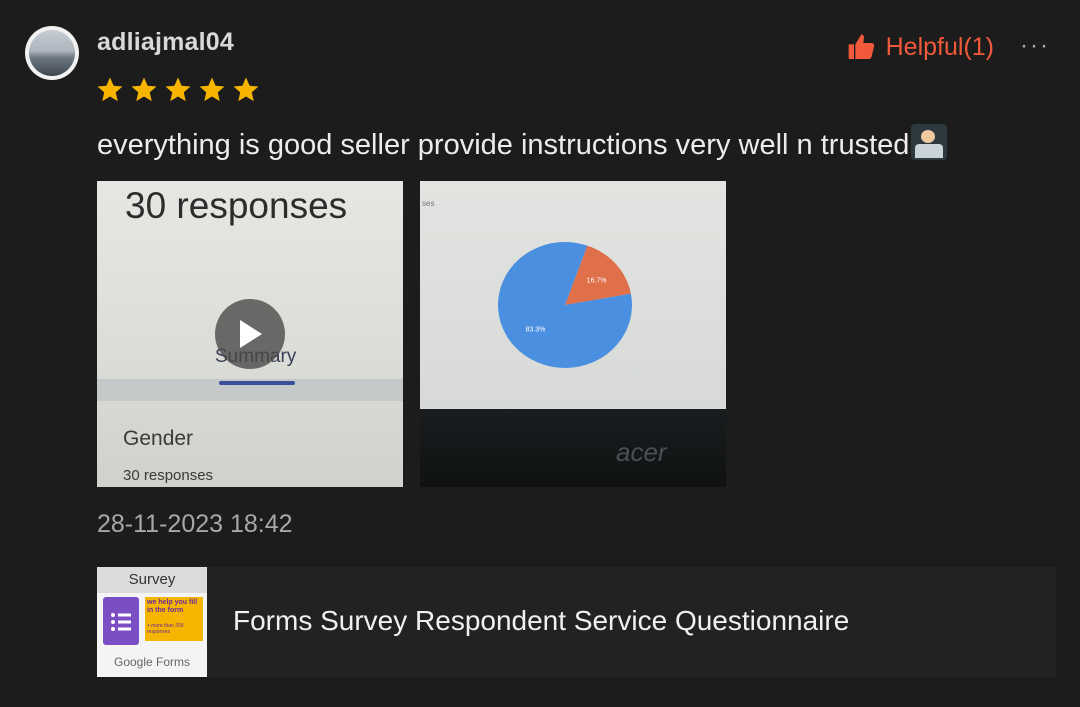  I want to click on star-rating, so click(178, 90).